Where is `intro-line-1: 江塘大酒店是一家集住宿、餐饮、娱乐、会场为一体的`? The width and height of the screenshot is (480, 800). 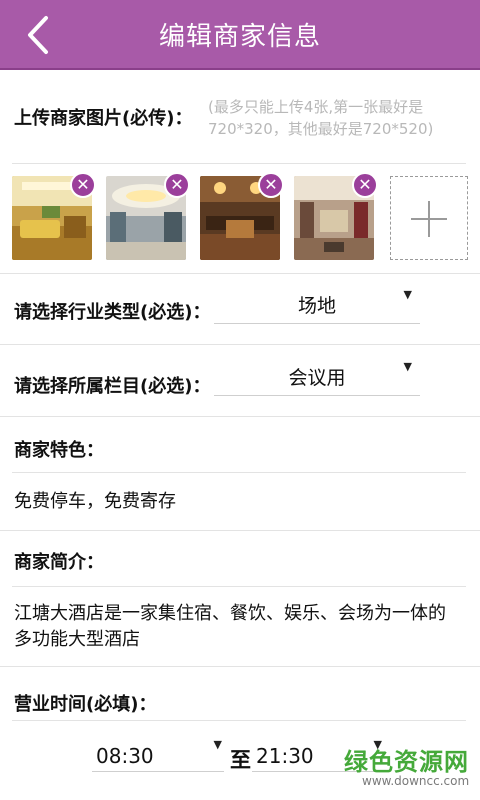 intro-line-1: 江塘大酒店是一家集住宿、餐饮、娱乐、会场为一体的 is located at coordinates (230, 614).